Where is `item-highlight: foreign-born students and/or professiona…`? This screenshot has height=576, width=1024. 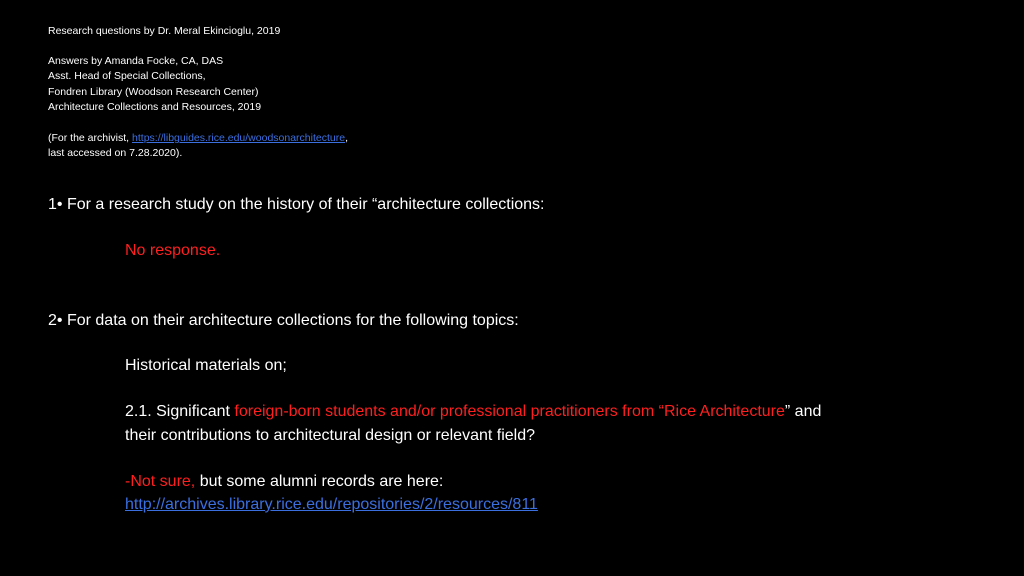
item-highlight: foreign-born students and/or professiona… is located at coordinates (509, 411).